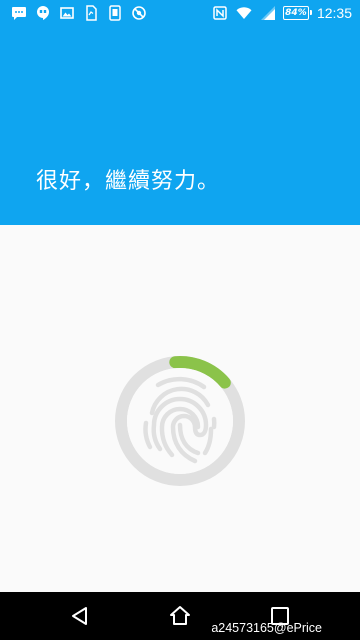  I want to click on nfc-icon, so click(220, 13).